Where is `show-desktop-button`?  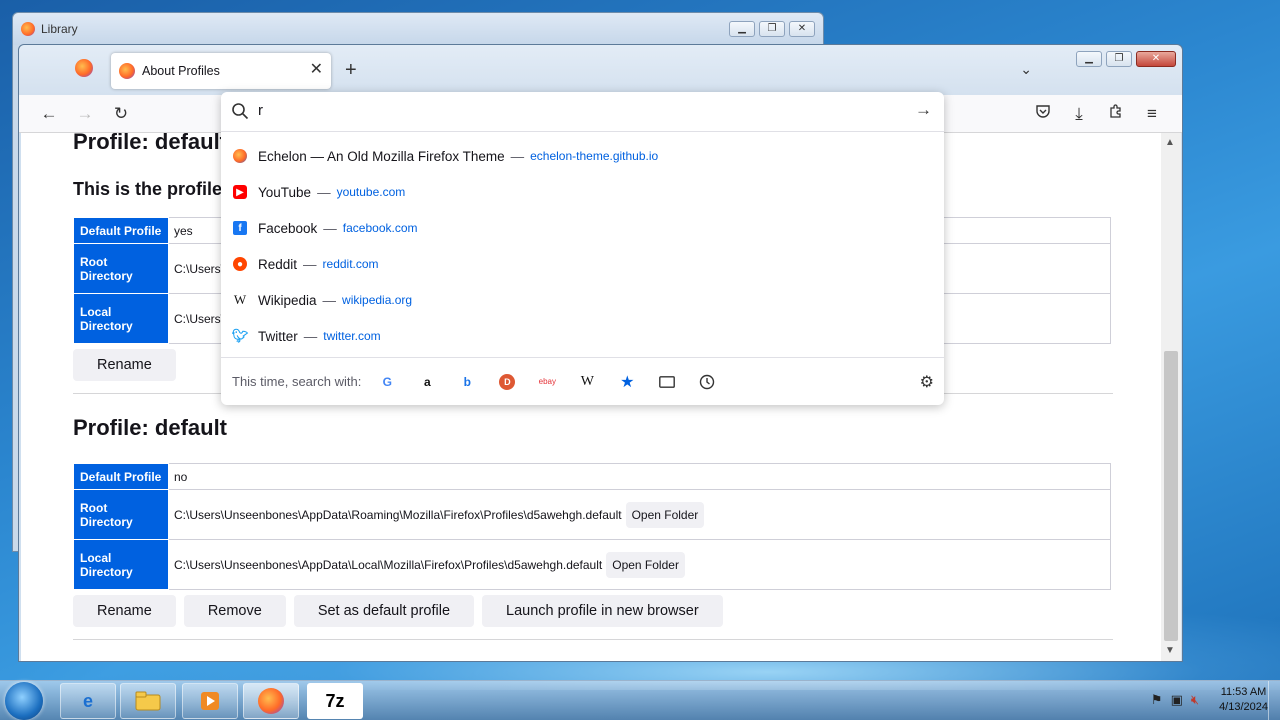
show-desktop-button is located at coordinates (1274, 700).